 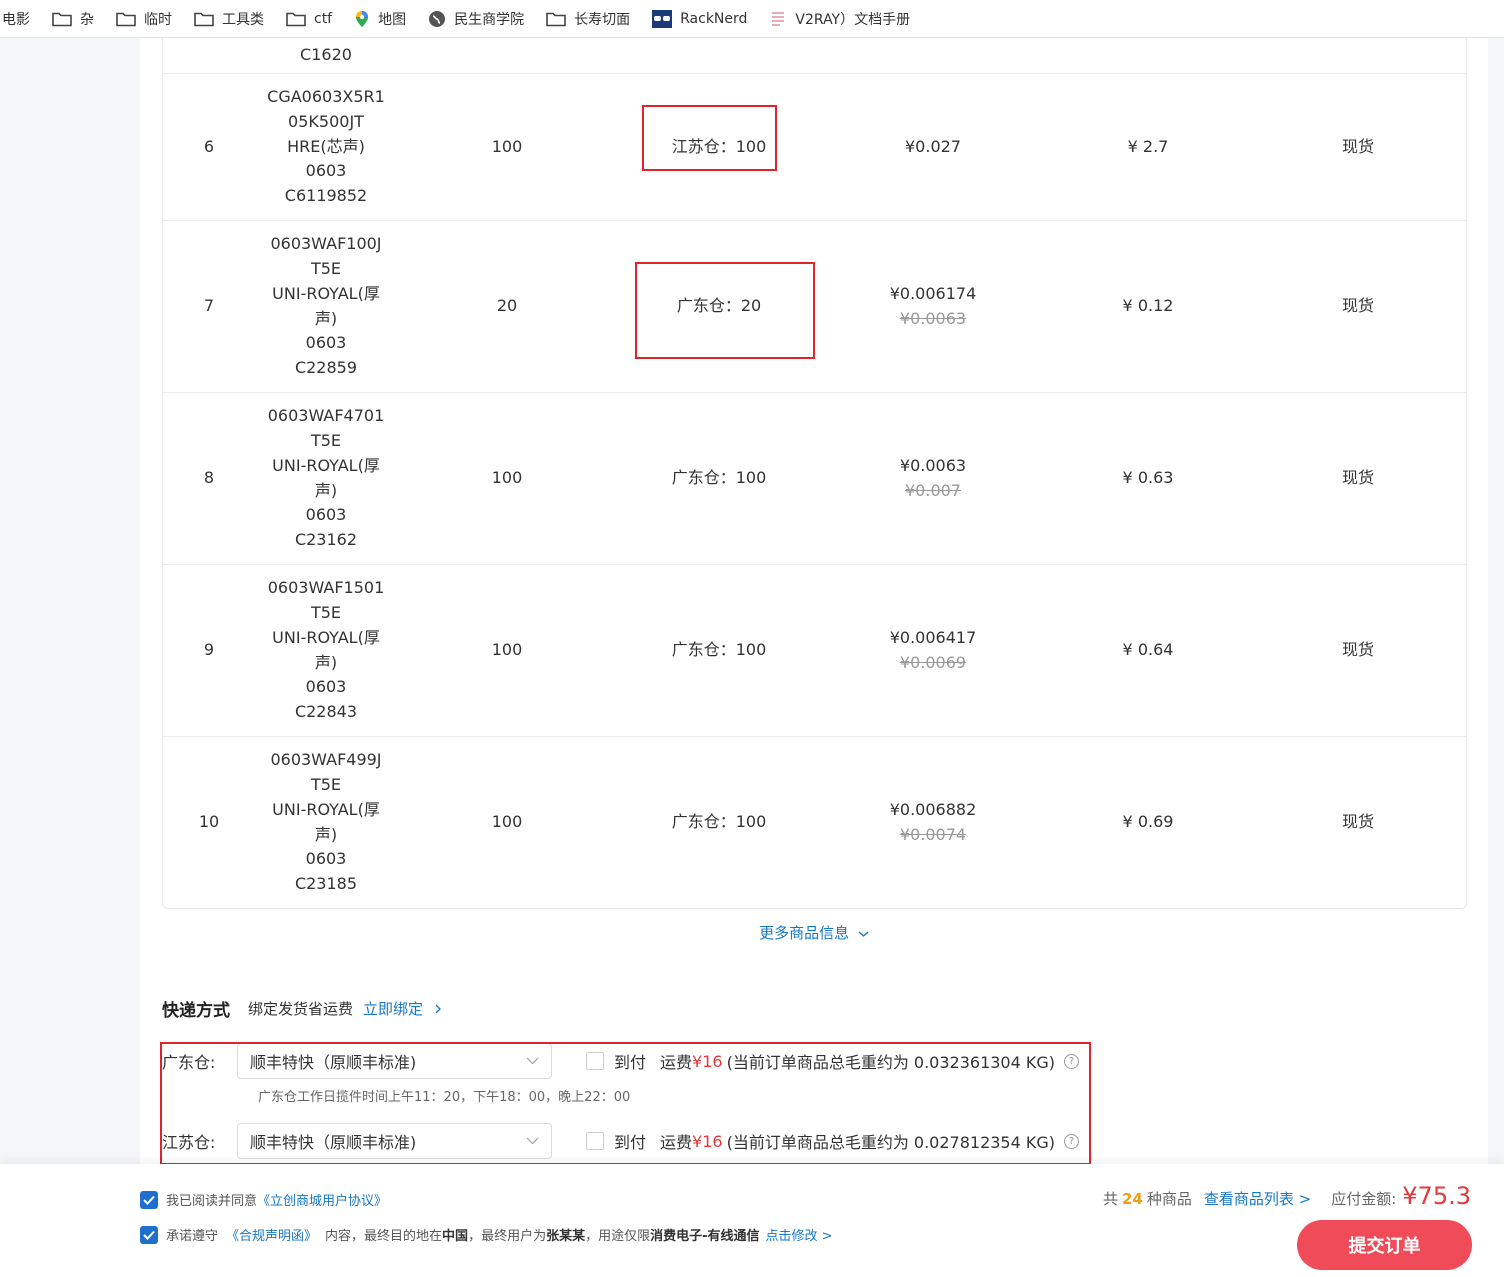 What do you see at coordinates (933, 809) in the screenshot?
I see `price: ¥0.006882` at bounding box center [933, 809].